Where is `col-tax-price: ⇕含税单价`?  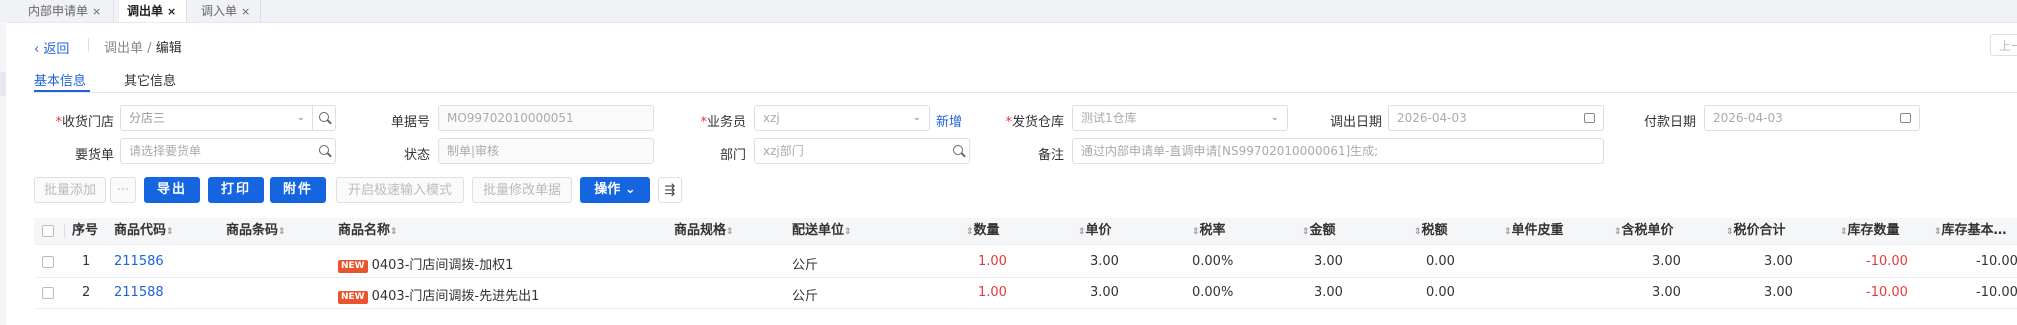
col-tax-price: ⇕含税单价 is located at coordinates (1644, 231).